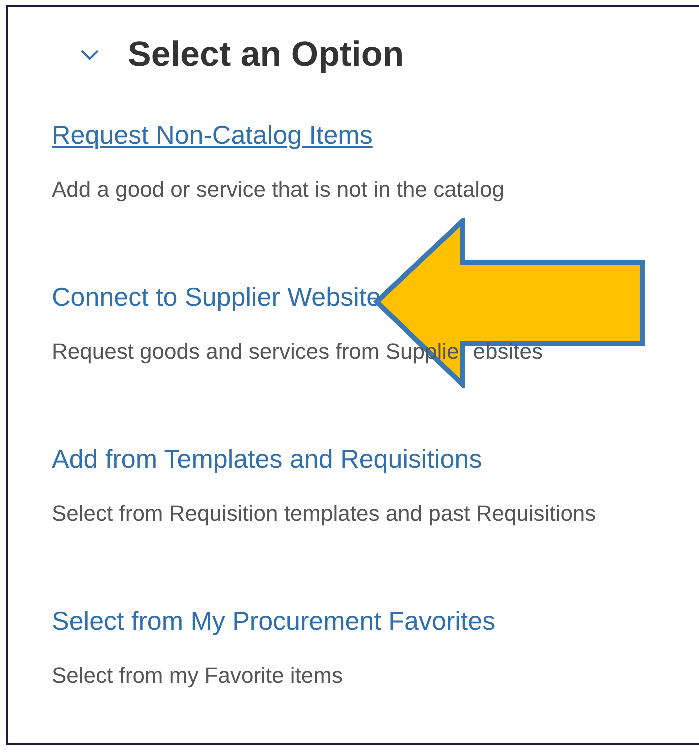 Image resolution: width=699 pixels, height=753 pixels. I want to click on option-description: Select from my Favorite items, so click(197, 676).